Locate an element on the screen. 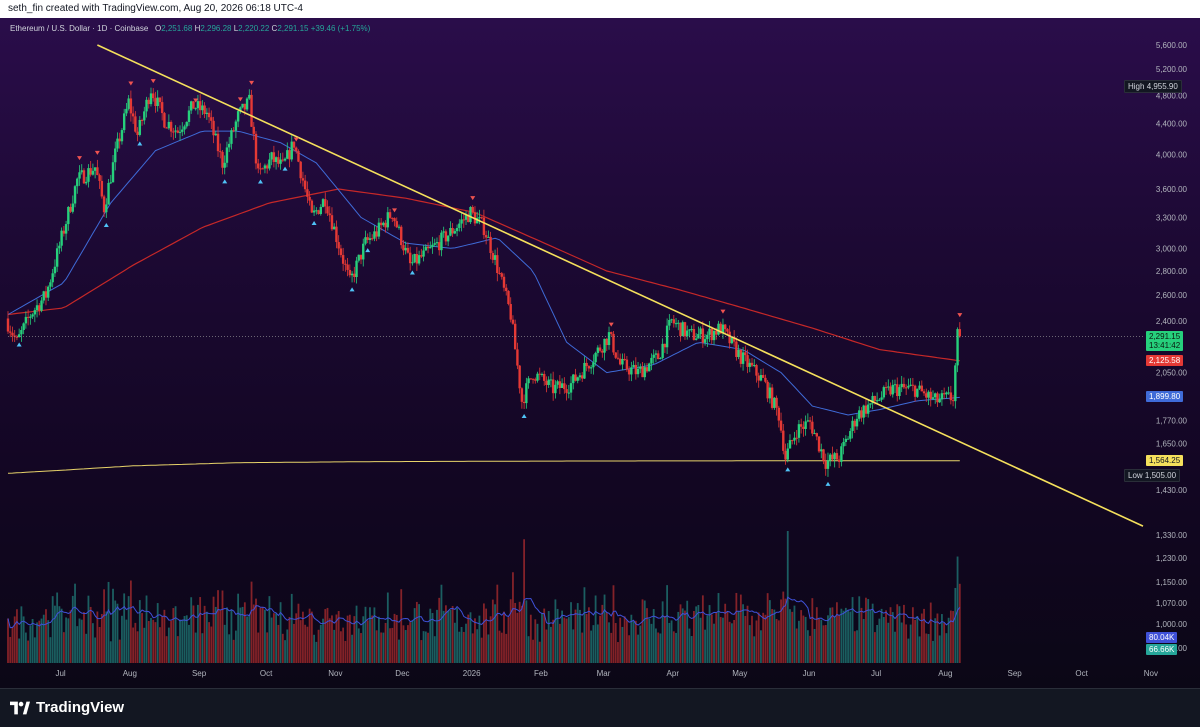 The width and height of the screenshot is (1200, 727). high-tag-label: High is located at coordinates (1136, 86).